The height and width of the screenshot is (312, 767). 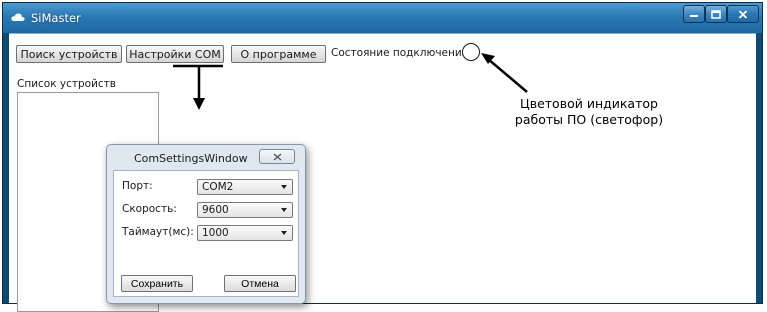 I want to click on close-button, so click(x=743, y=14).